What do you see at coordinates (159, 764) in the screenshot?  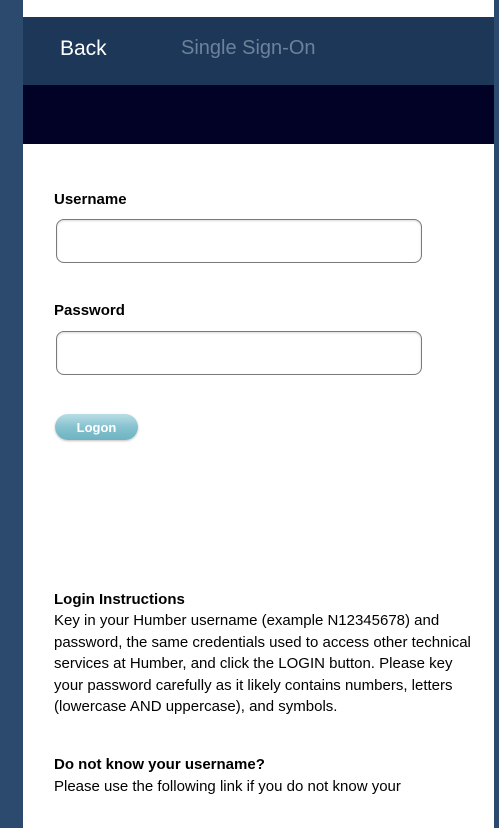 I see `unknown-username-heading: Do not know your username?` at bounding box center [159, 764].